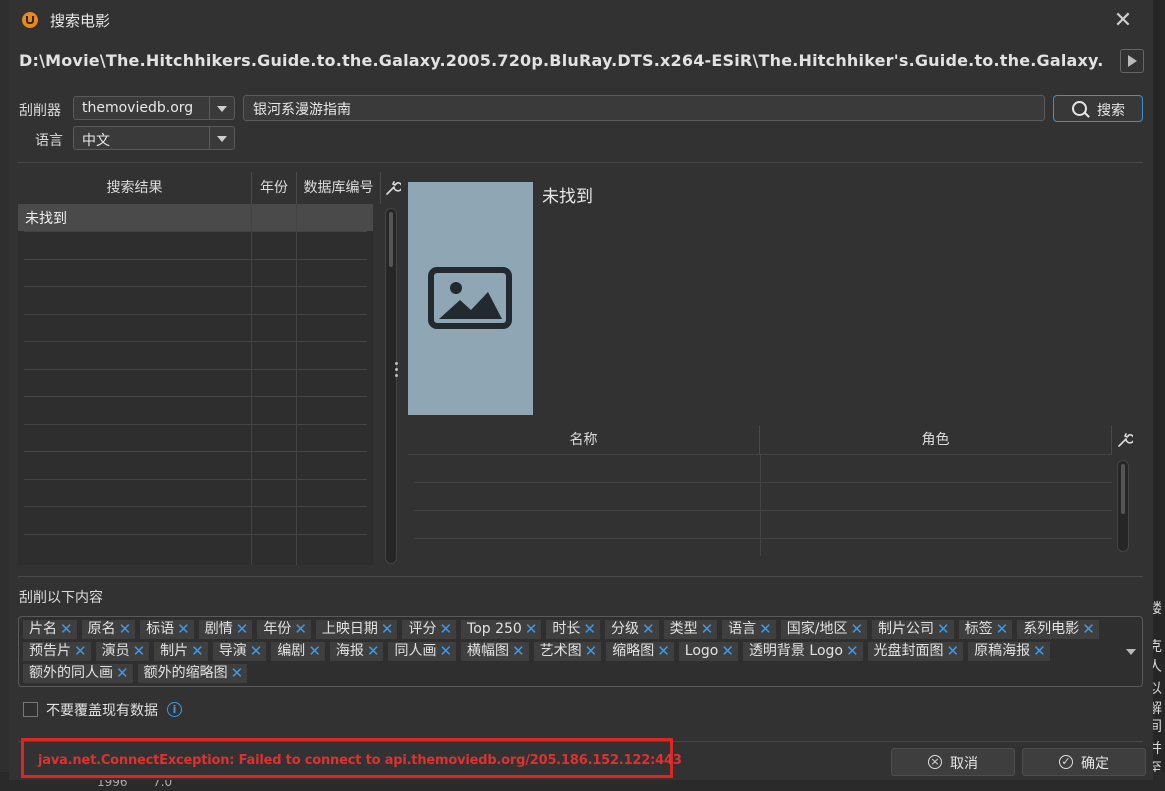 Image resolution: width=1165 pixels, height=791 pixels. I want to click on image-icon, so click(470, 298).